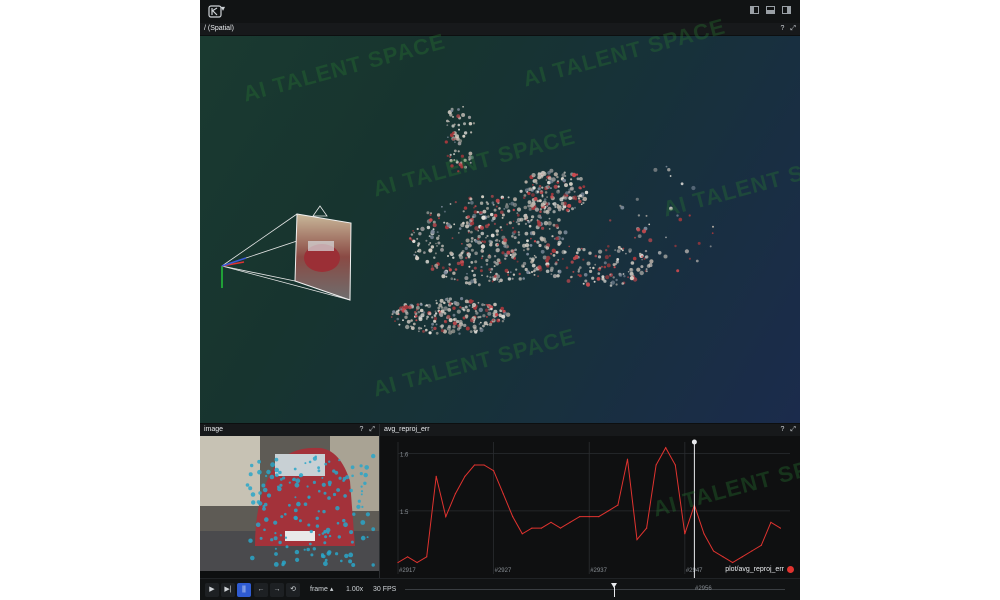 This screenshot has width=1000, height=600. Describe the element at coordinates (754, 10) in the screenshot. I see `toggle-left-panel-button` at that location.